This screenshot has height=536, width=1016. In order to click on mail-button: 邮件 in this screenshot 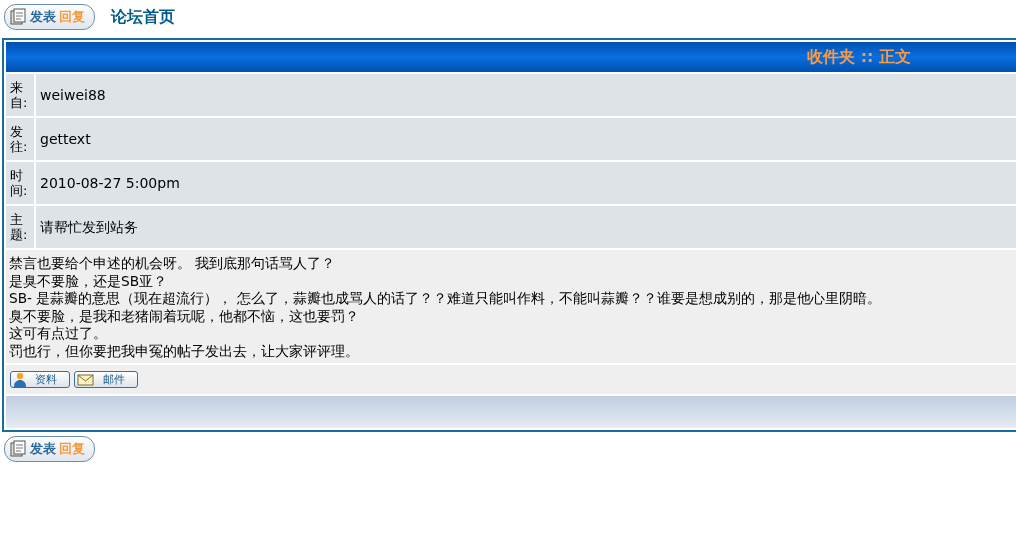, I will do `click(106, 379)`.